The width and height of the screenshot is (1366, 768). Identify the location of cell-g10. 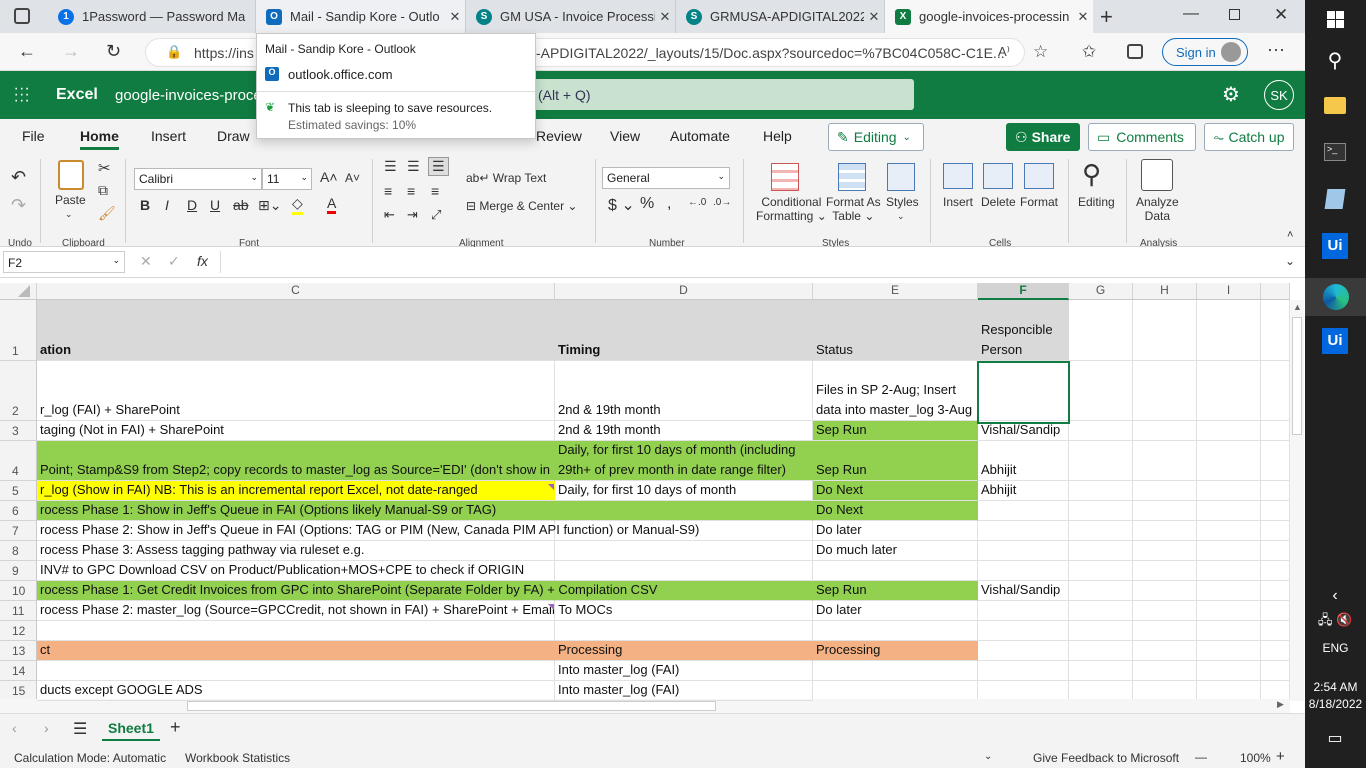
(1101, 591).